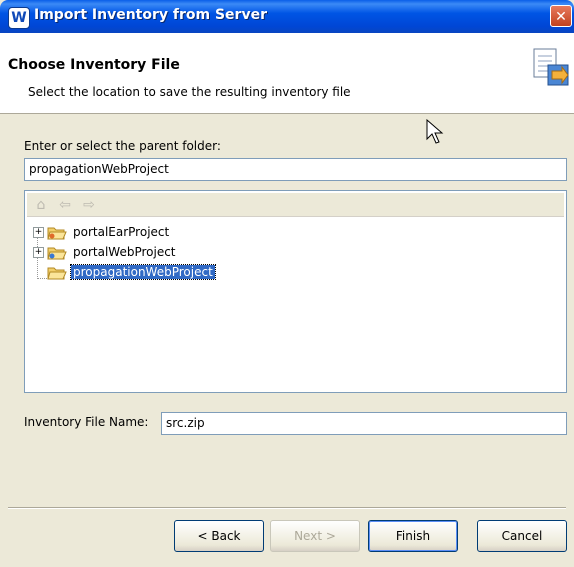  What do you see at coordinates (315, 536) in the screenshot?
I see `next-button: Next >` at bounding box center [315, 536].